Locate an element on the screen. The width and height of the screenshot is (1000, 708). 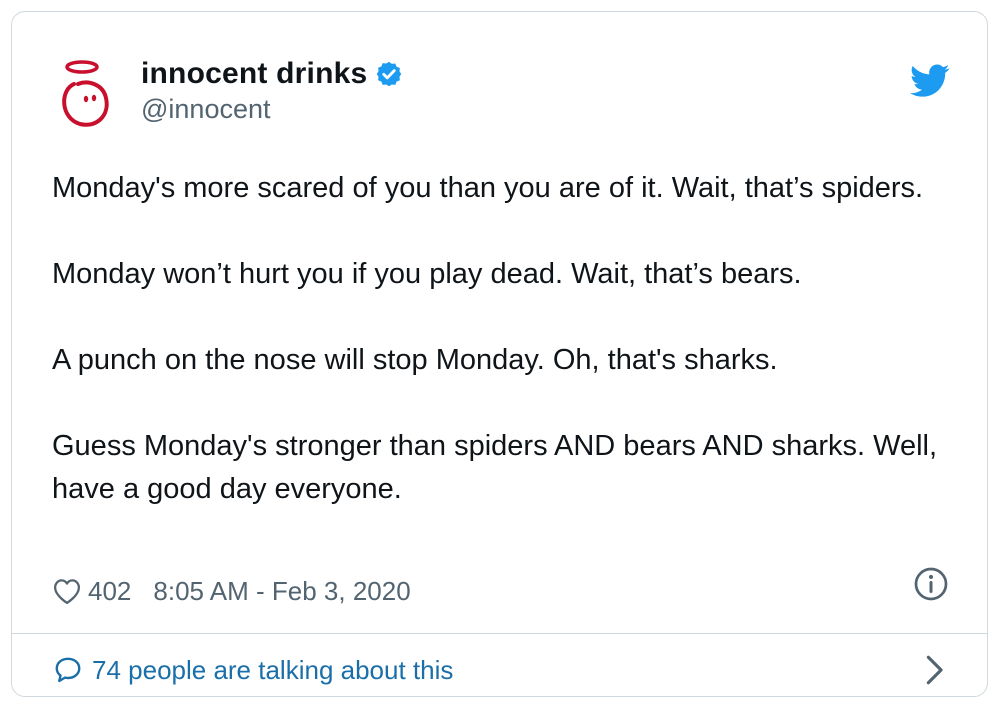
chevron-right-icon is located at coordinates (934, 670).